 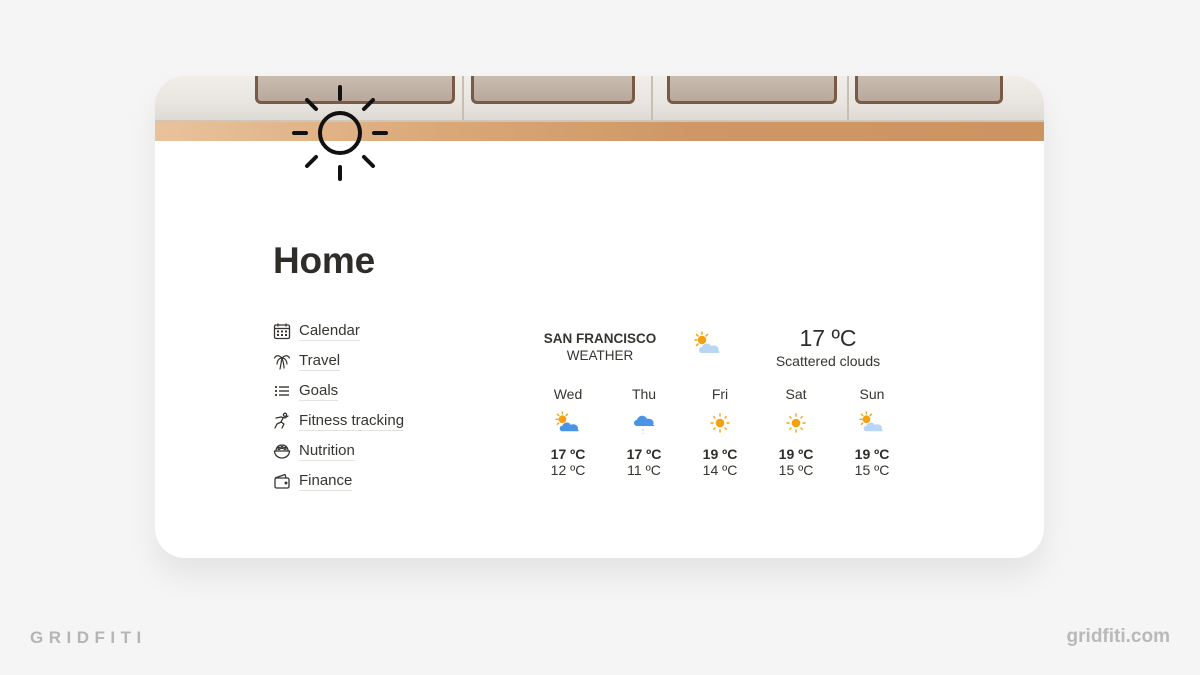 I want to click on weather-location: SAN FRANCISCO WEATHER, so click(x=600, y=347).